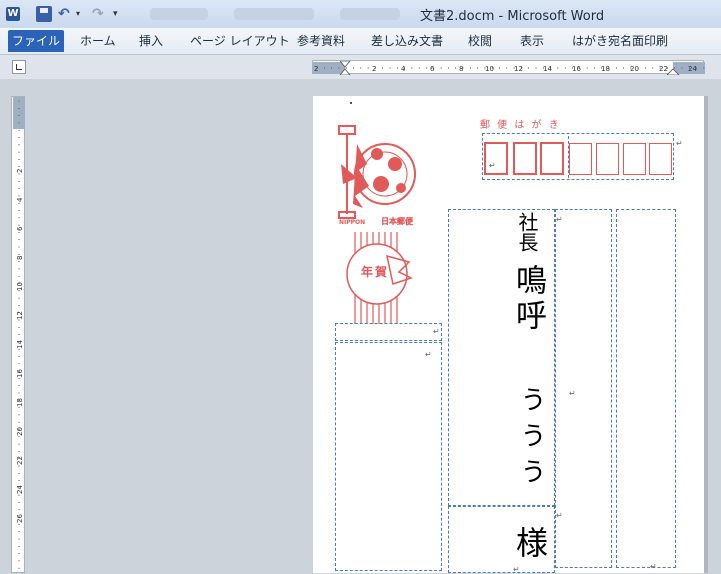 Image resolution: width=721 pixels, height=574 pixels. I want to click on recipient-name-line-1: 鳴呼, so click(528, 299).